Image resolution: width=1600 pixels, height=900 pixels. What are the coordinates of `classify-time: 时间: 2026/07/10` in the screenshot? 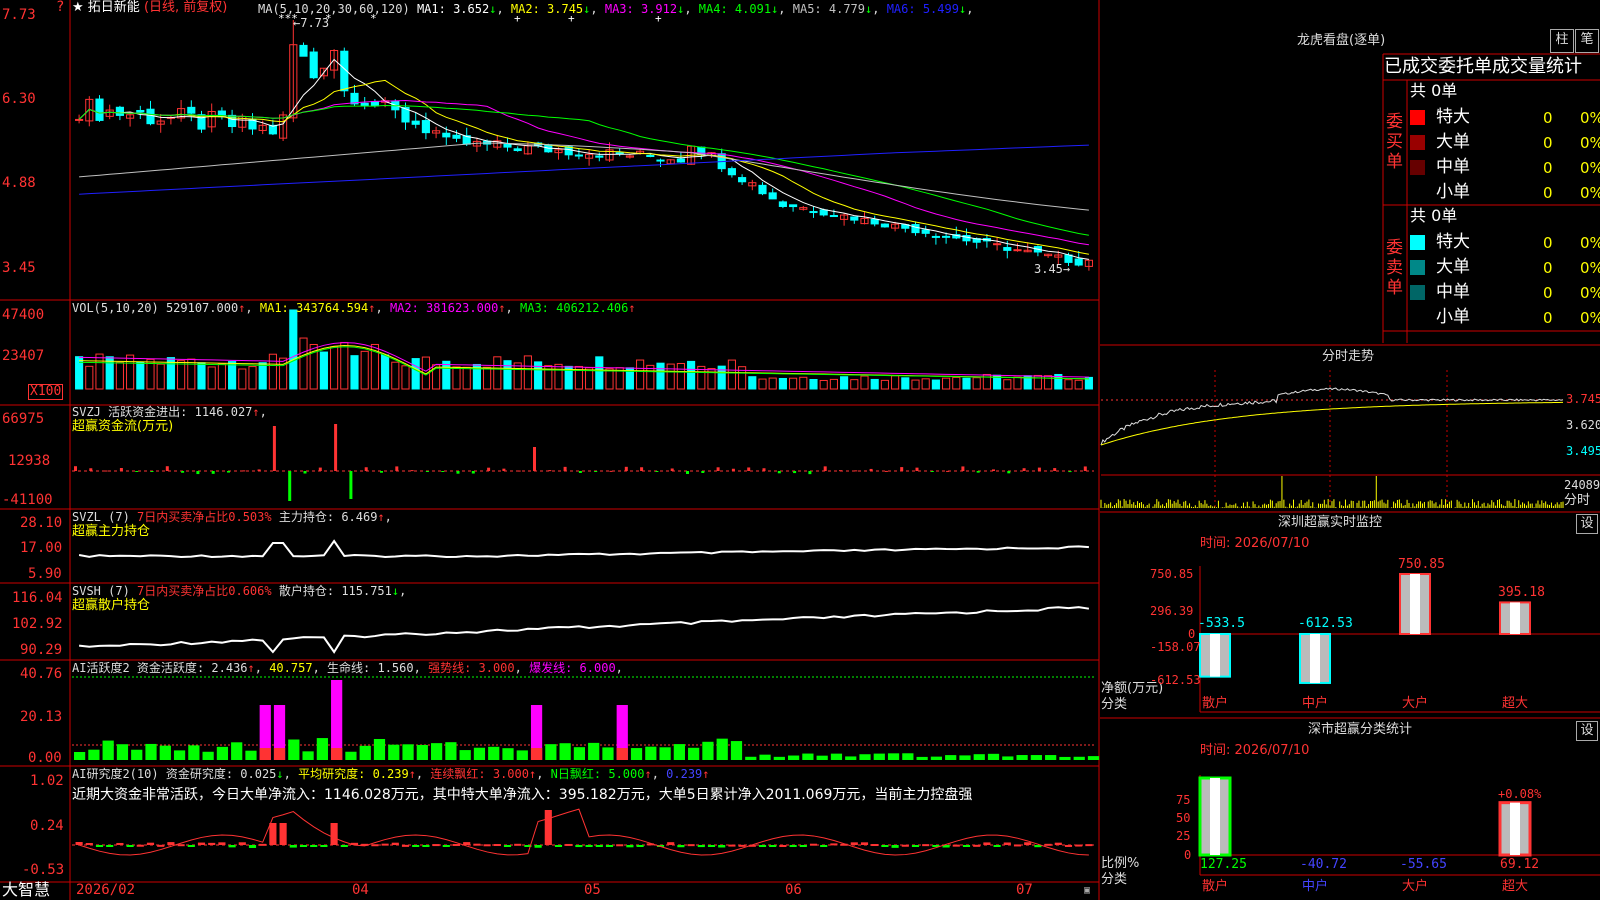 It's located at (1255, 750).